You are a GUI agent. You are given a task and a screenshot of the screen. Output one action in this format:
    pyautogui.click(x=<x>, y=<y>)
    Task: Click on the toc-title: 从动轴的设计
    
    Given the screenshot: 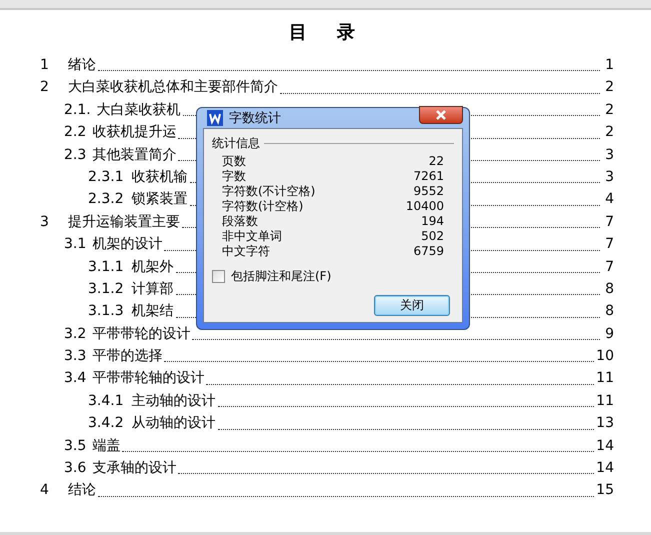 What is the action you would take?
    pyautogui.click(x=174, y=424)
    